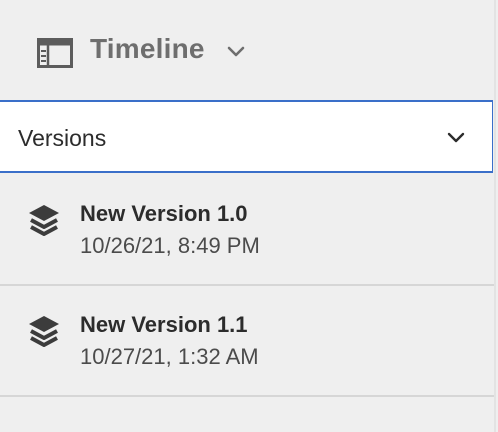  Describe the element at coordinates (62, 138) in the screenshot. I see `dropdown-selected-value: Versions` at that location.